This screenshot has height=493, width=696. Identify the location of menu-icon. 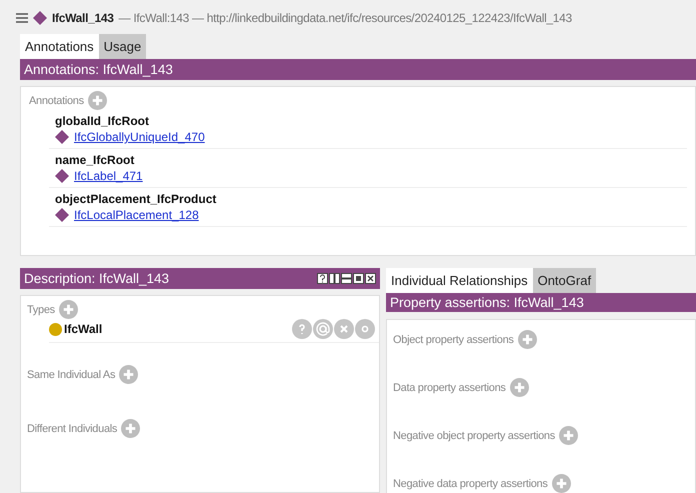
(22, 18).